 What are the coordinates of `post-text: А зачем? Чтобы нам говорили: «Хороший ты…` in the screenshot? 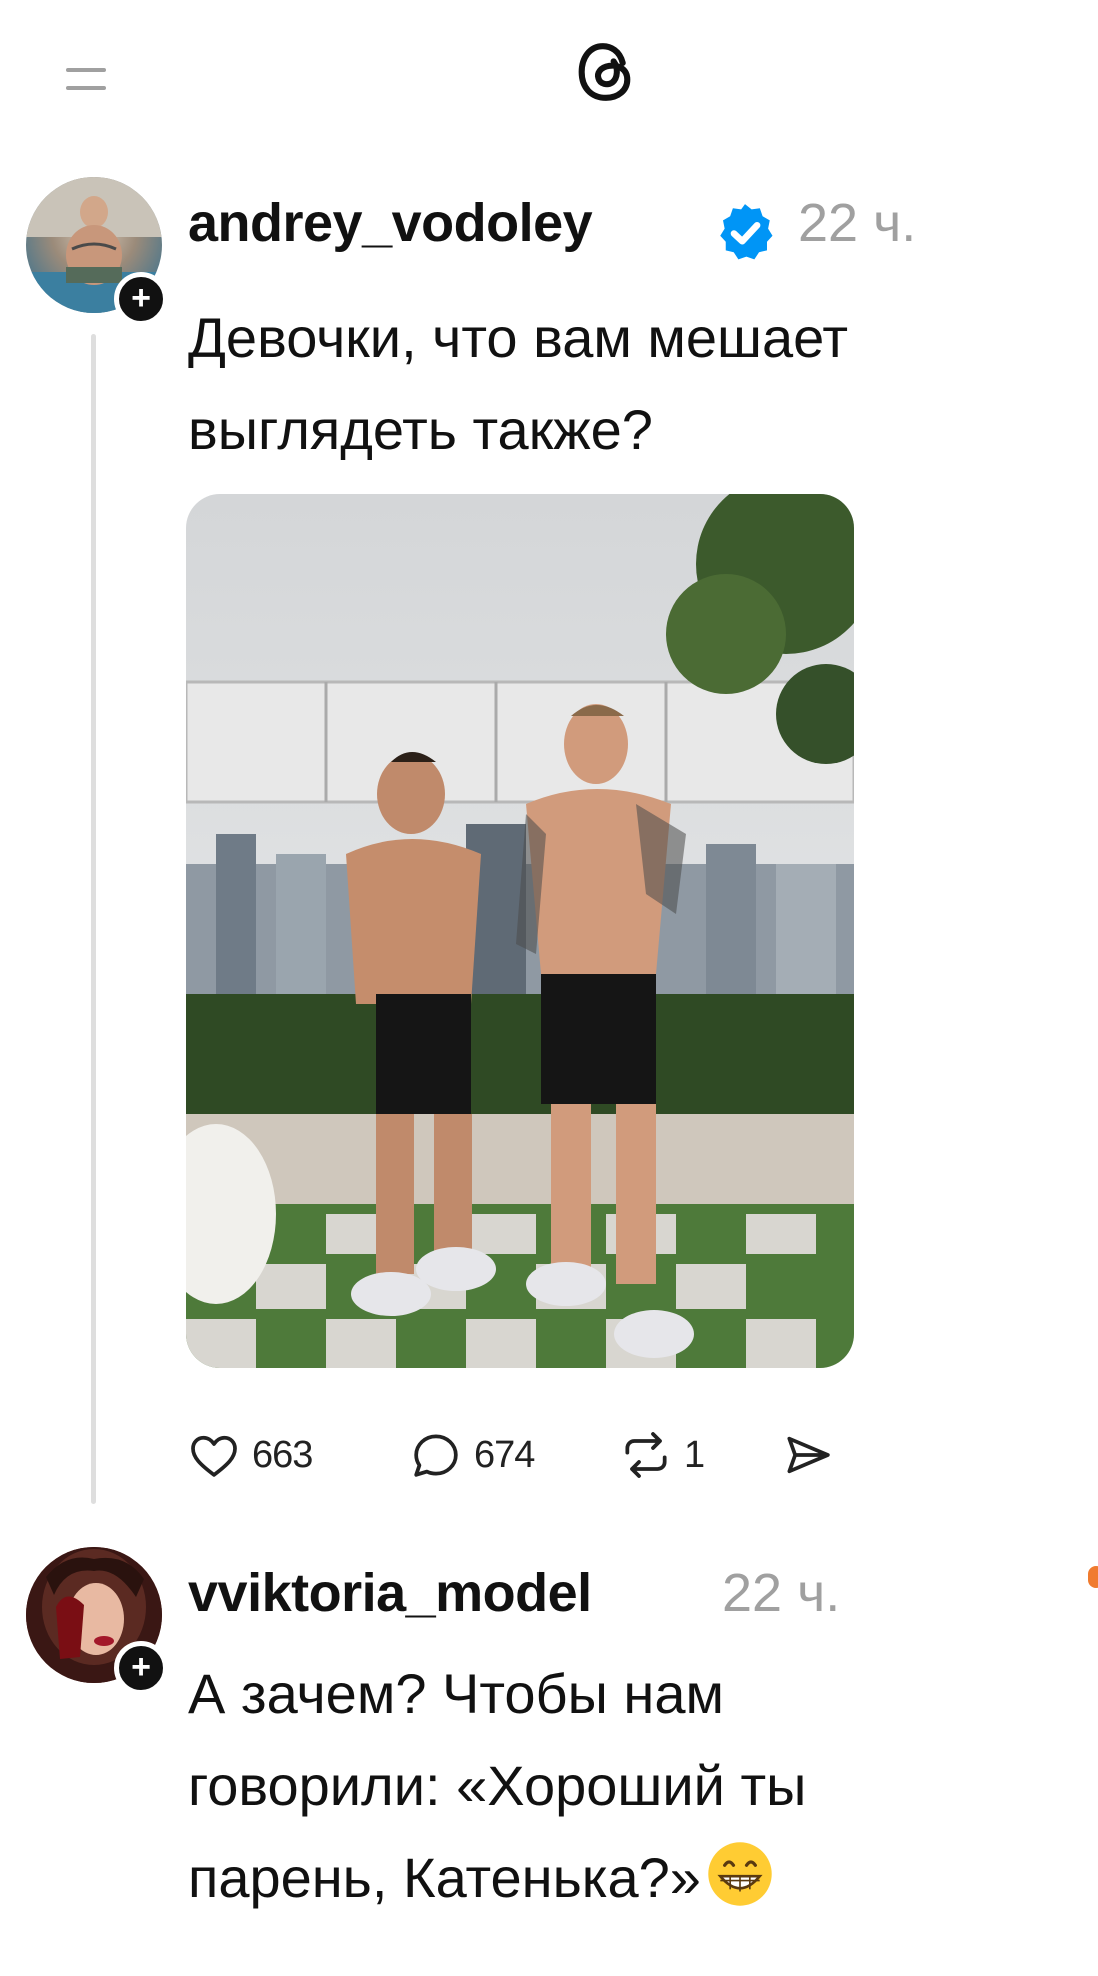 It's located at (628, 1786).